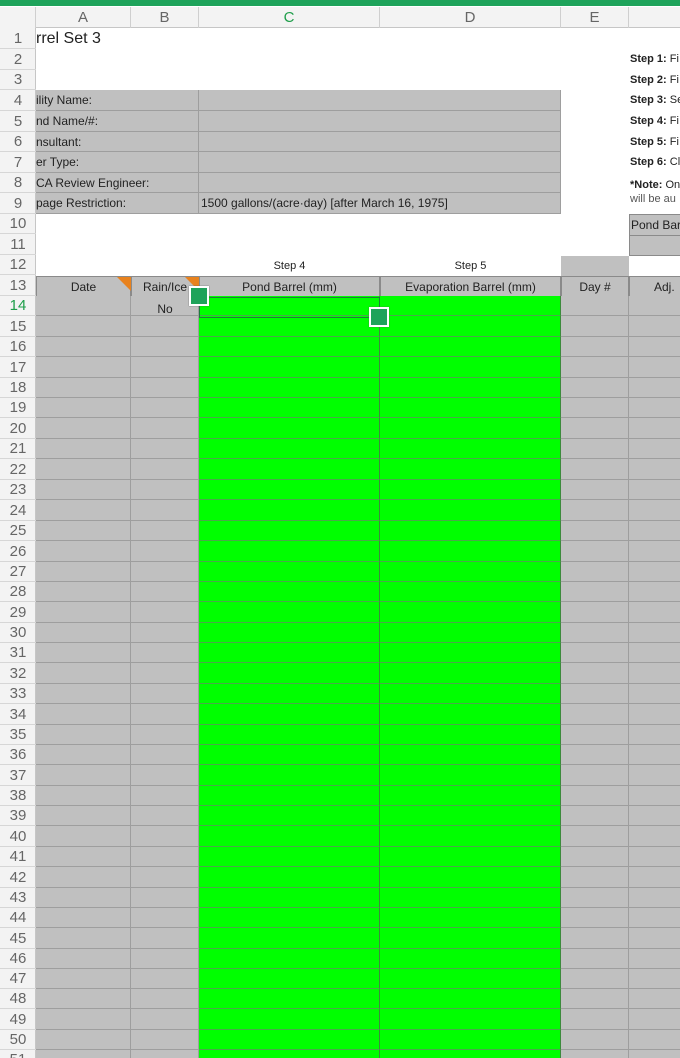 Image resolution: width=680 pixels, height=1058 pixels. What do you see at coordinates (654, 246) in the screenshot?
I see `pond-bar-value-cell` at bounding box center [654, 246].